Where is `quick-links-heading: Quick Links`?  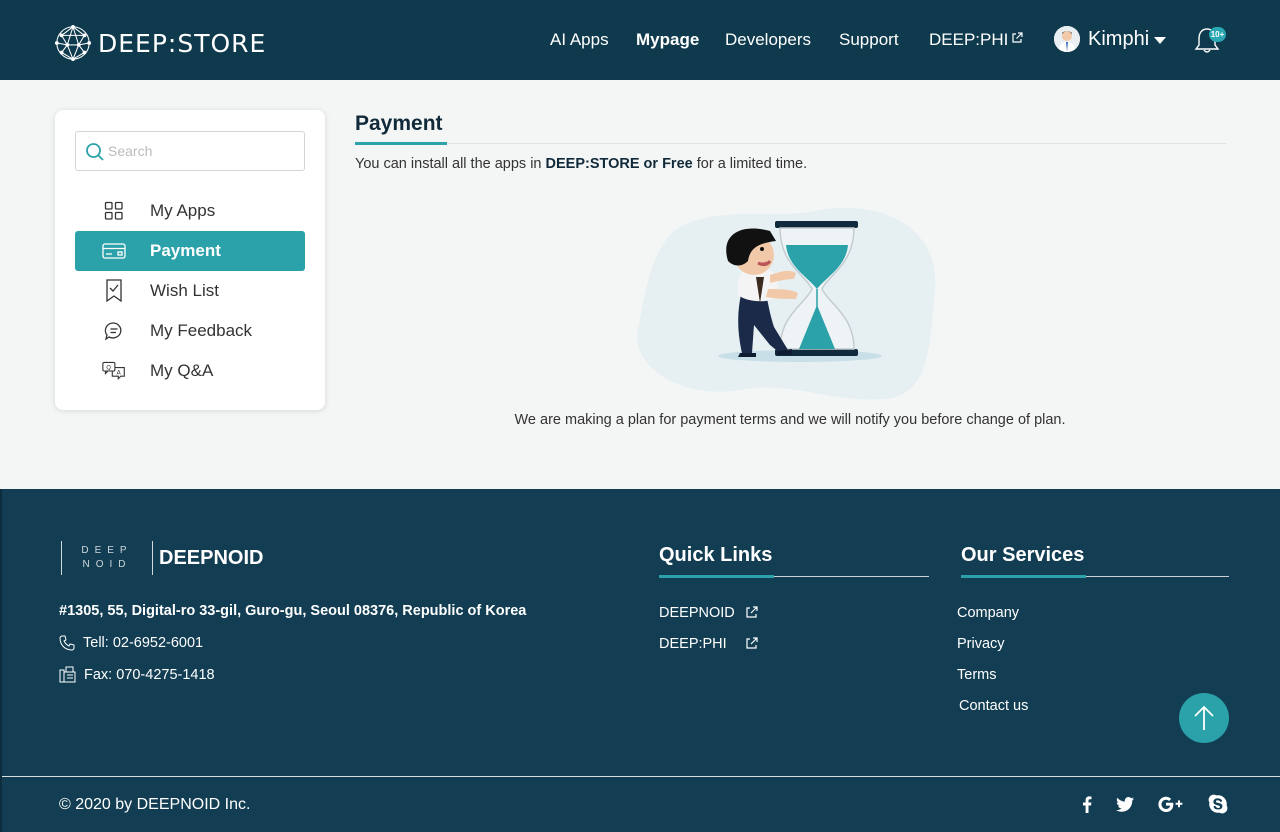 quick-links-heading: Quick Links is located at coordinates (716, 555).